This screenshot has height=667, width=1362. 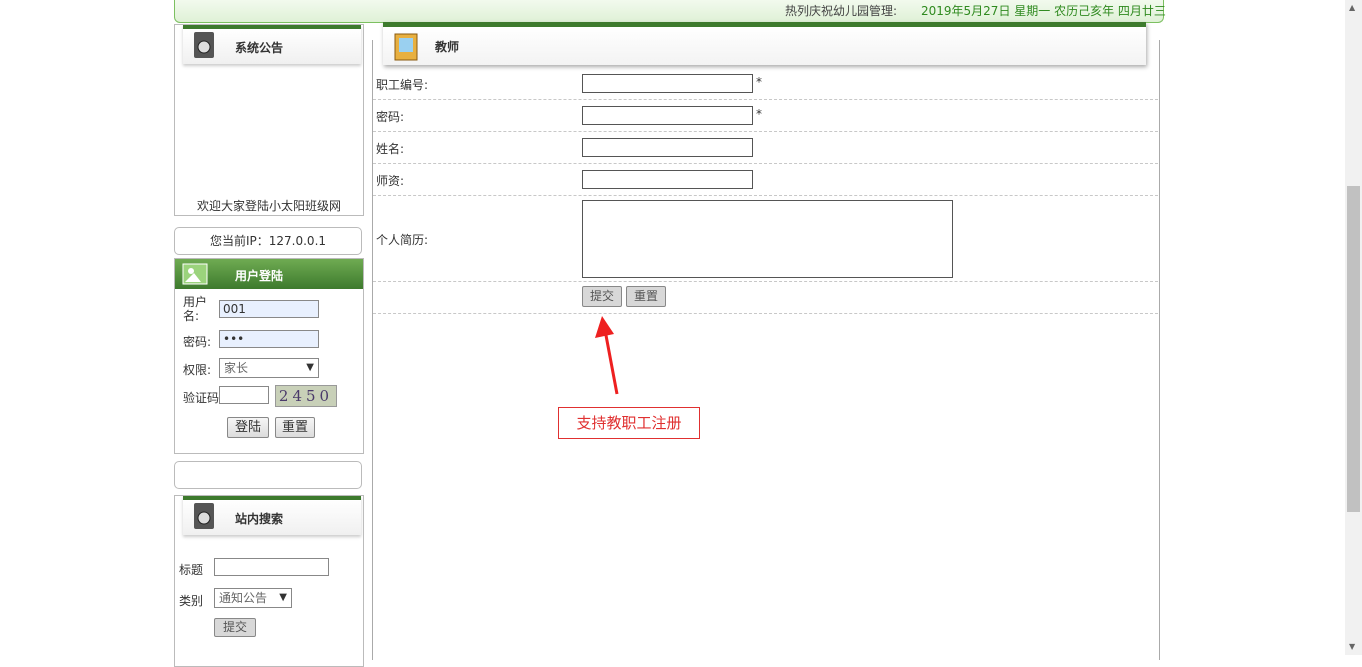 What do you see at coordinates (629, 423) in the screenshot?
I see `annotation-label: 支持教职工注册` at bounding box center [629, 423].